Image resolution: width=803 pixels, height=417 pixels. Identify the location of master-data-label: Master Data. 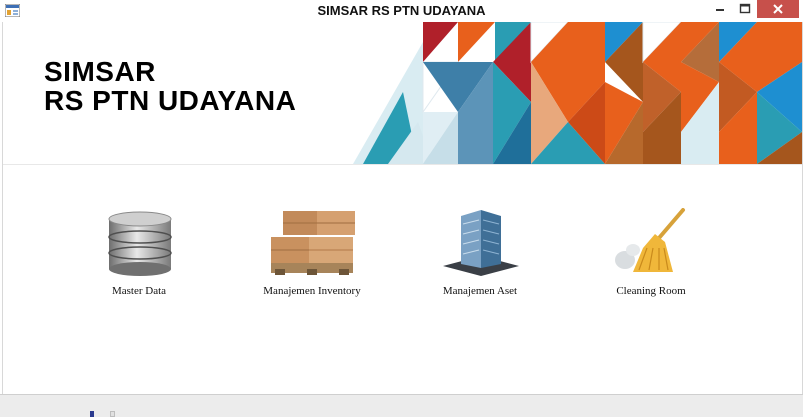
(139, 291).